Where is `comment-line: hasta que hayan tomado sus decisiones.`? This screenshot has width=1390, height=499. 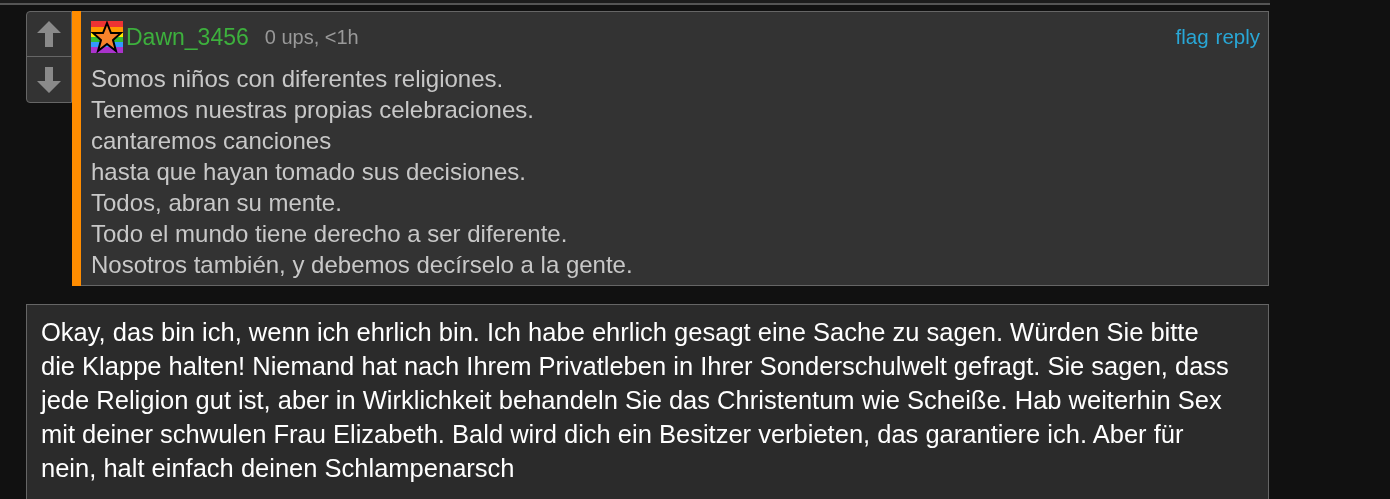 comment-line: hasta que hayan tomado sus decisiones. is located at coordinates (309, 171).